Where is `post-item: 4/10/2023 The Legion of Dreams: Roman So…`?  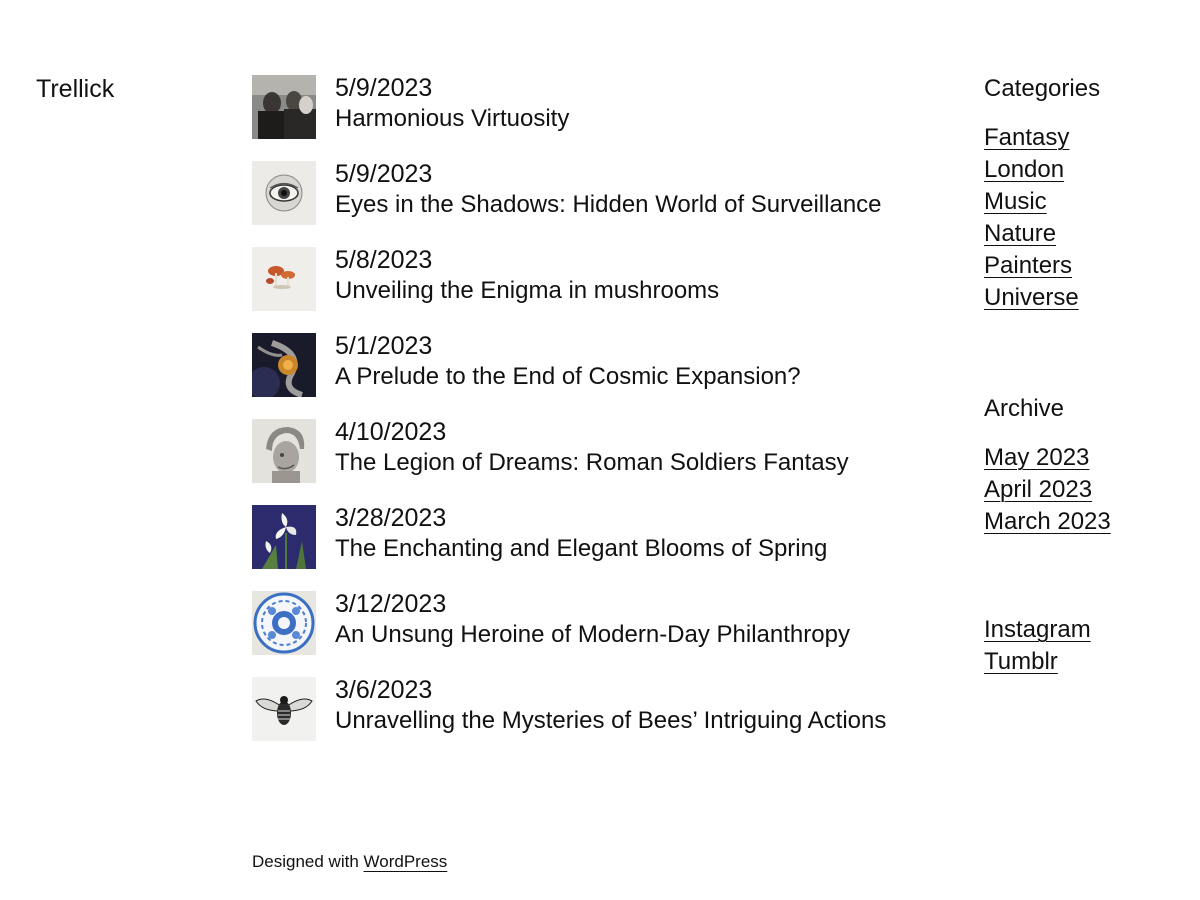
post-item: 4/10/2023 The Legion of Dreams: Roman So… is located at coordinates (602, 450).